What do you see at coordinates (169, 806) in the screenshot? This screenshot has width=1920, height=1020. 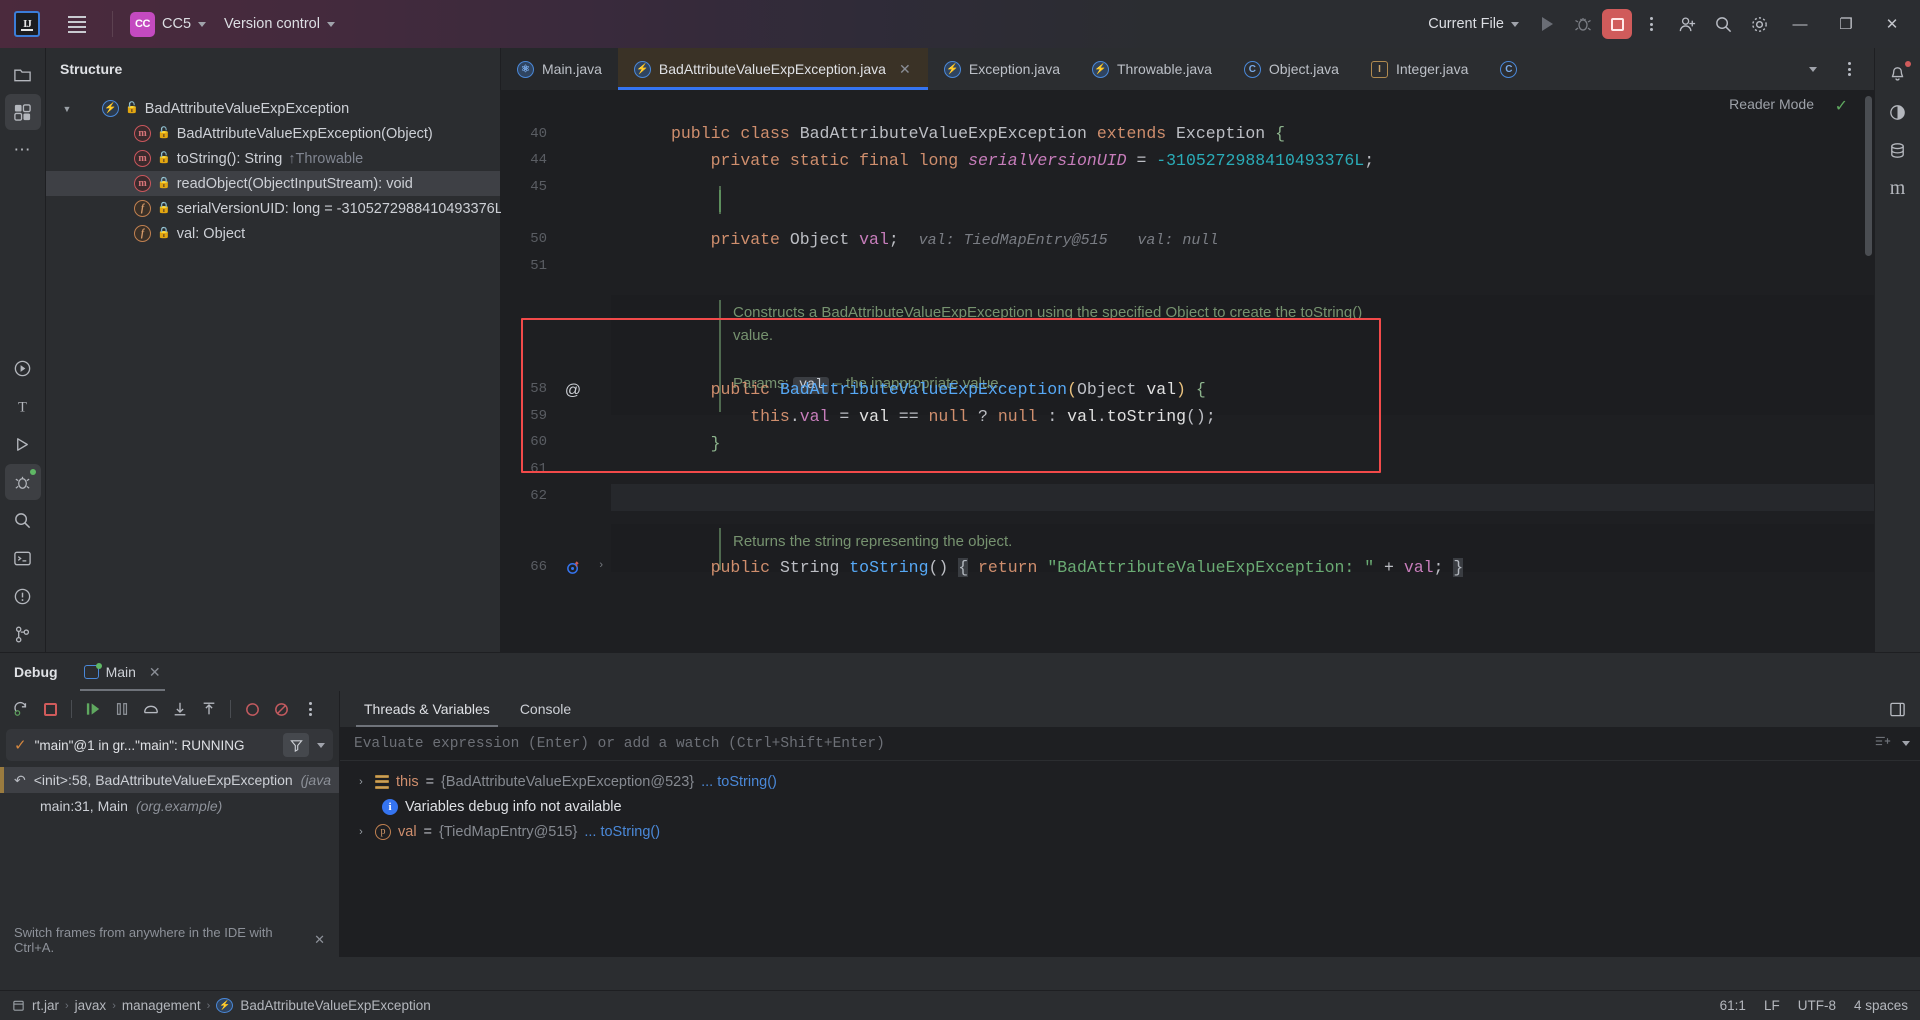 I see `frame-item-main: main:31, Main (org.example)` at bounding box center [169, 806].